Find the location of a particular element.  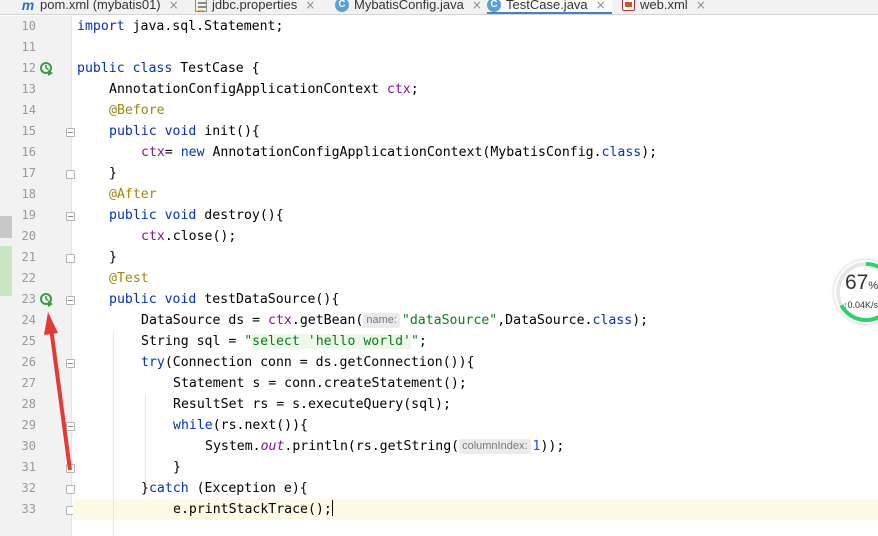

network-speed-widget: 67% ↑0.04K/s is located at coordinates (856, 292).